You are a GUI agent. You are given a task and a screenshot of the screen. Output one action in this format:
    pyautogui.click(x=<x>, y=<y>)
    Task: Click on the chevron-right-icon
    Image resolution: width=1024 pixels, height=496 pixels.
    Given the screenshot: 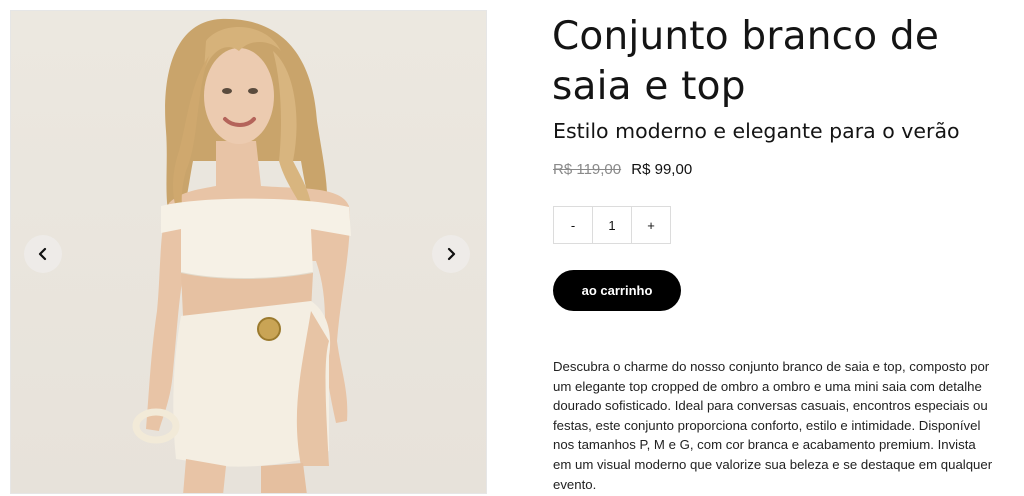 What is the action you would take?
    pyautogui.click(x=451, y=254)
    